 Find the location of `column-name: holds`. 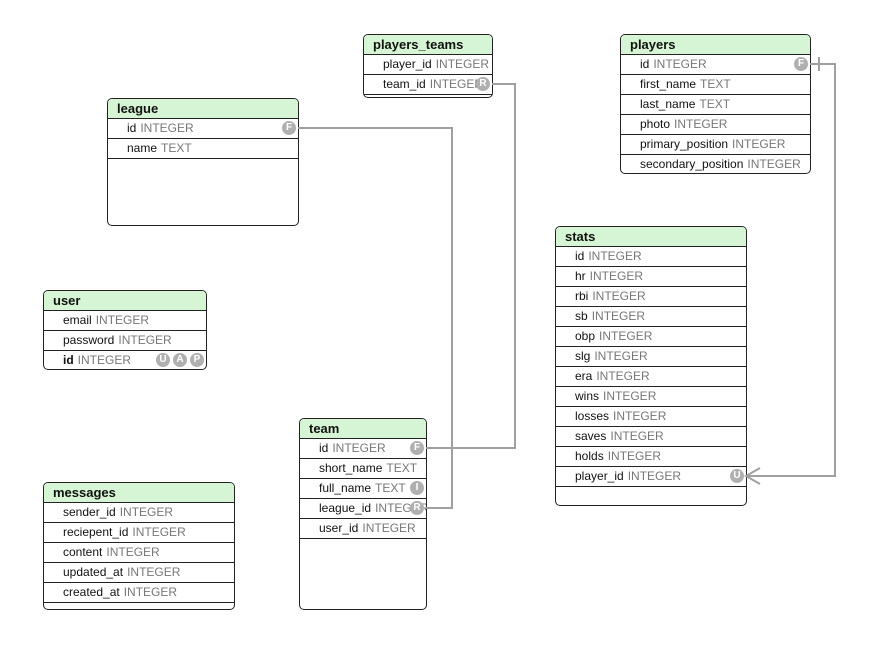

column-name: holds is located at coordinates (589, 456).